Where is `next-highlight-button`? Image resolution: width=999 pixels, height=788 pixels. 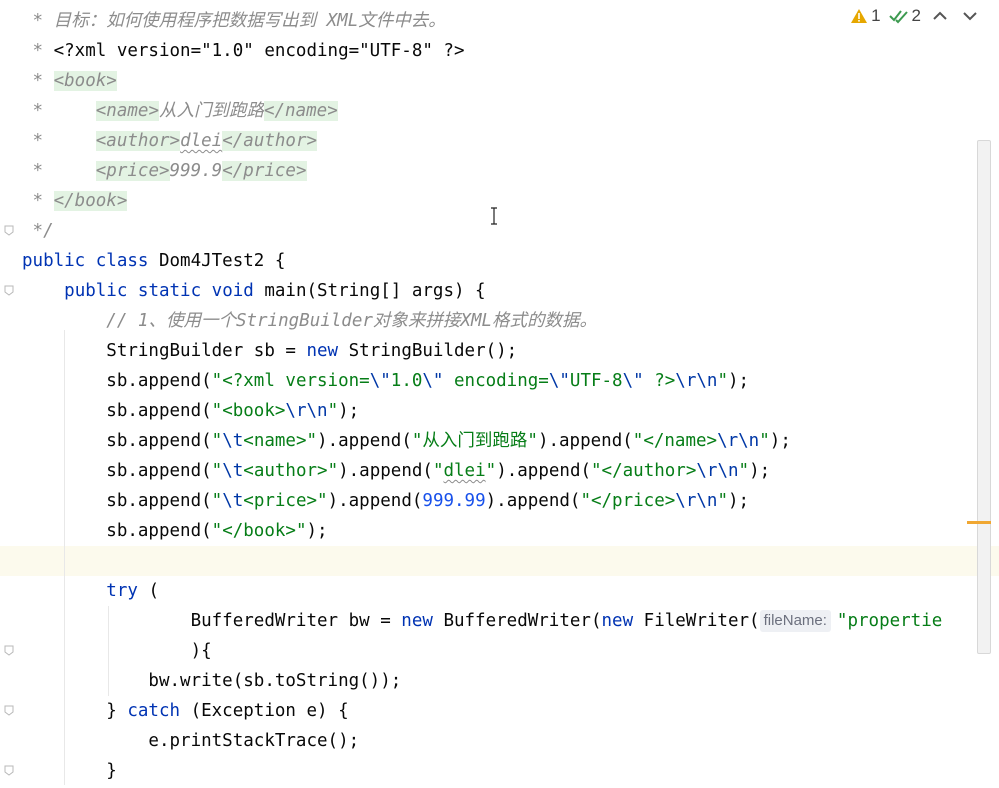 next-highlight-button is located at coordinates (970, 16).